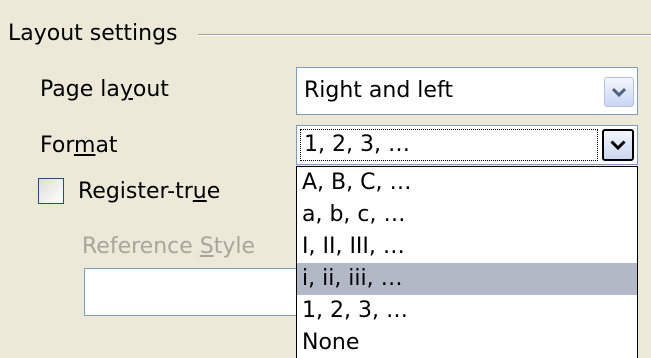 Image resolution: width=651 pixels, height=358 pixels. I want to click on reference-style-label-text-end: tyle, so click(234, 246).